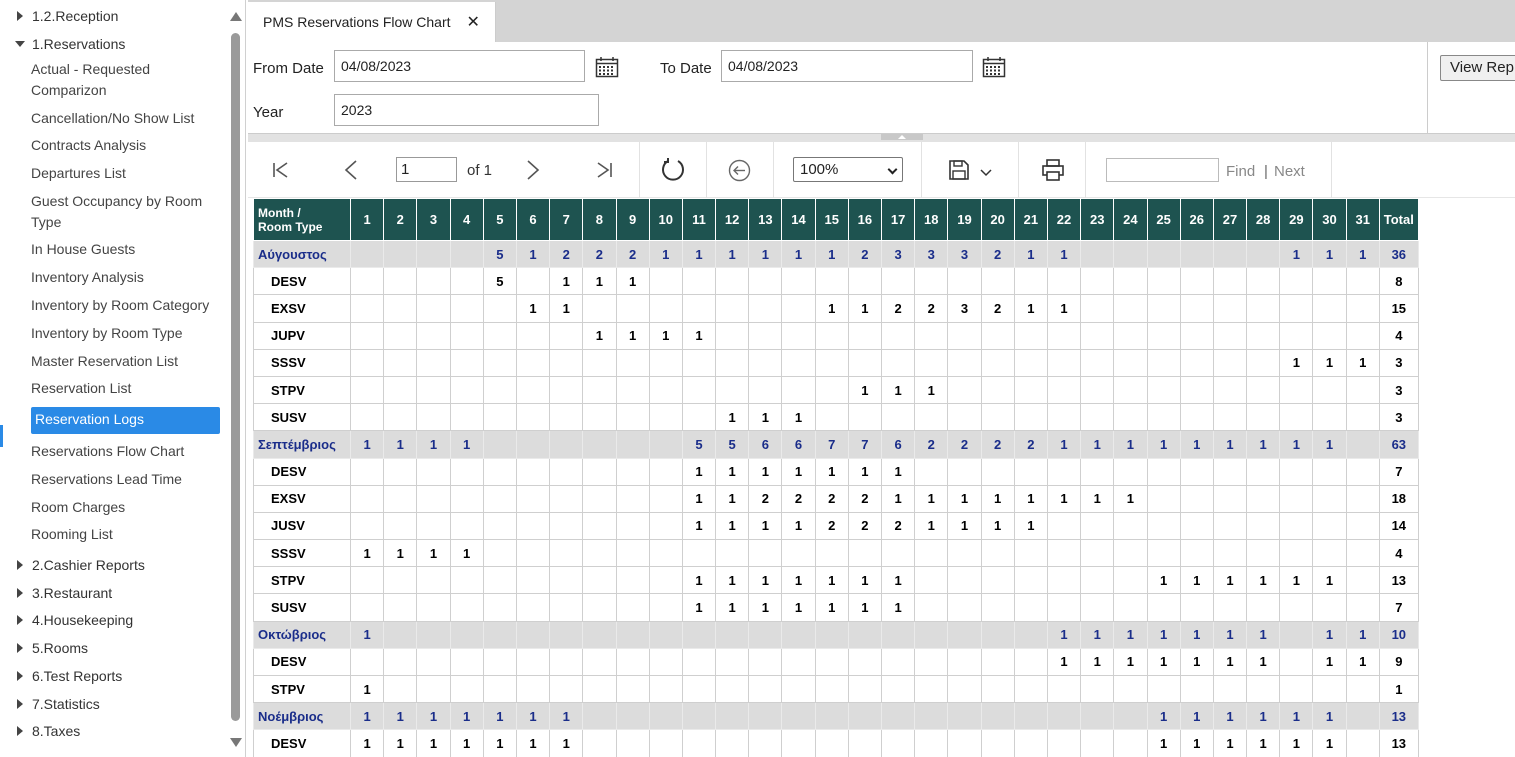  Describe the element at coordinates (673, 170) in the screenshot. I see `refresh-icon` at that location.